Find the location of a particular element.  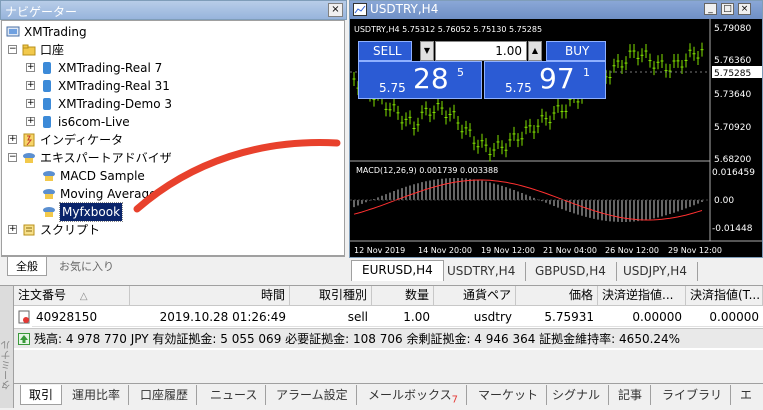

time-tick: 26 Nov 12:00 is located at coordinates (632, 250).